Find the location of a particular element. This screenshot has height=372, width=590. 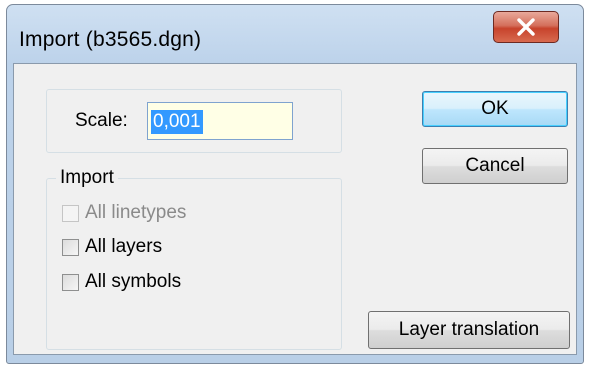

checkbox-all-symbols: All symbols is located at coordinates (121, 282).